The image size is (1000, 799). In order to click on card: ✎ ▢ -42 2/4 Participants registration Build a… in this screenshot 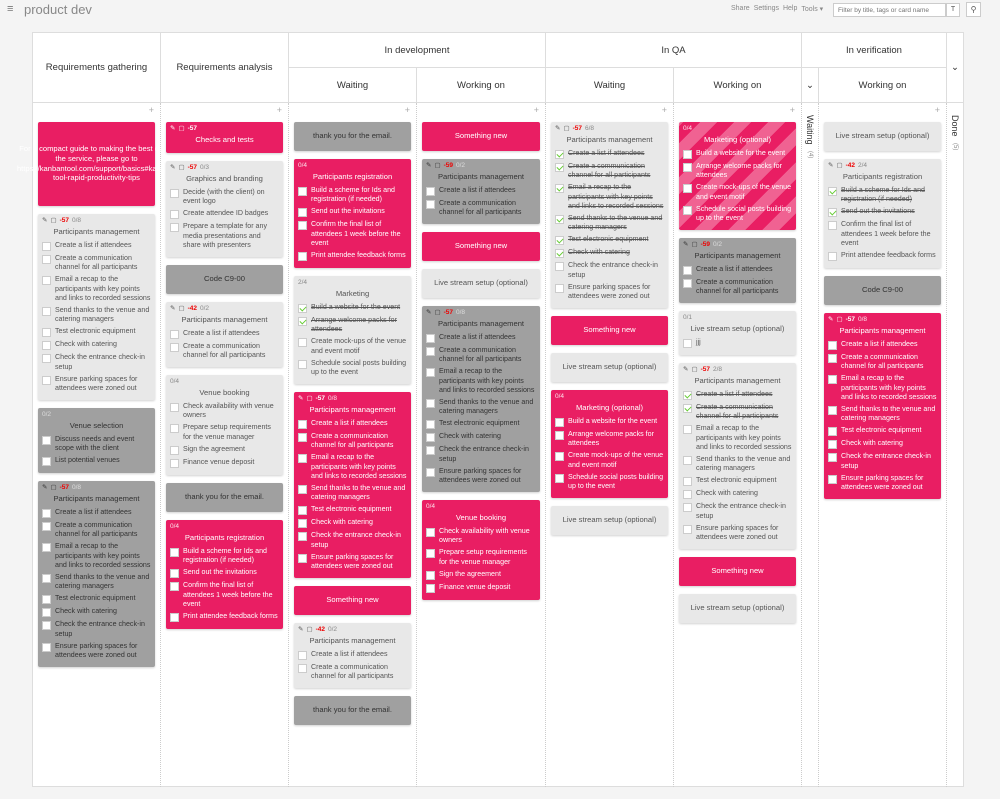, I will do `click(882, 213)`.